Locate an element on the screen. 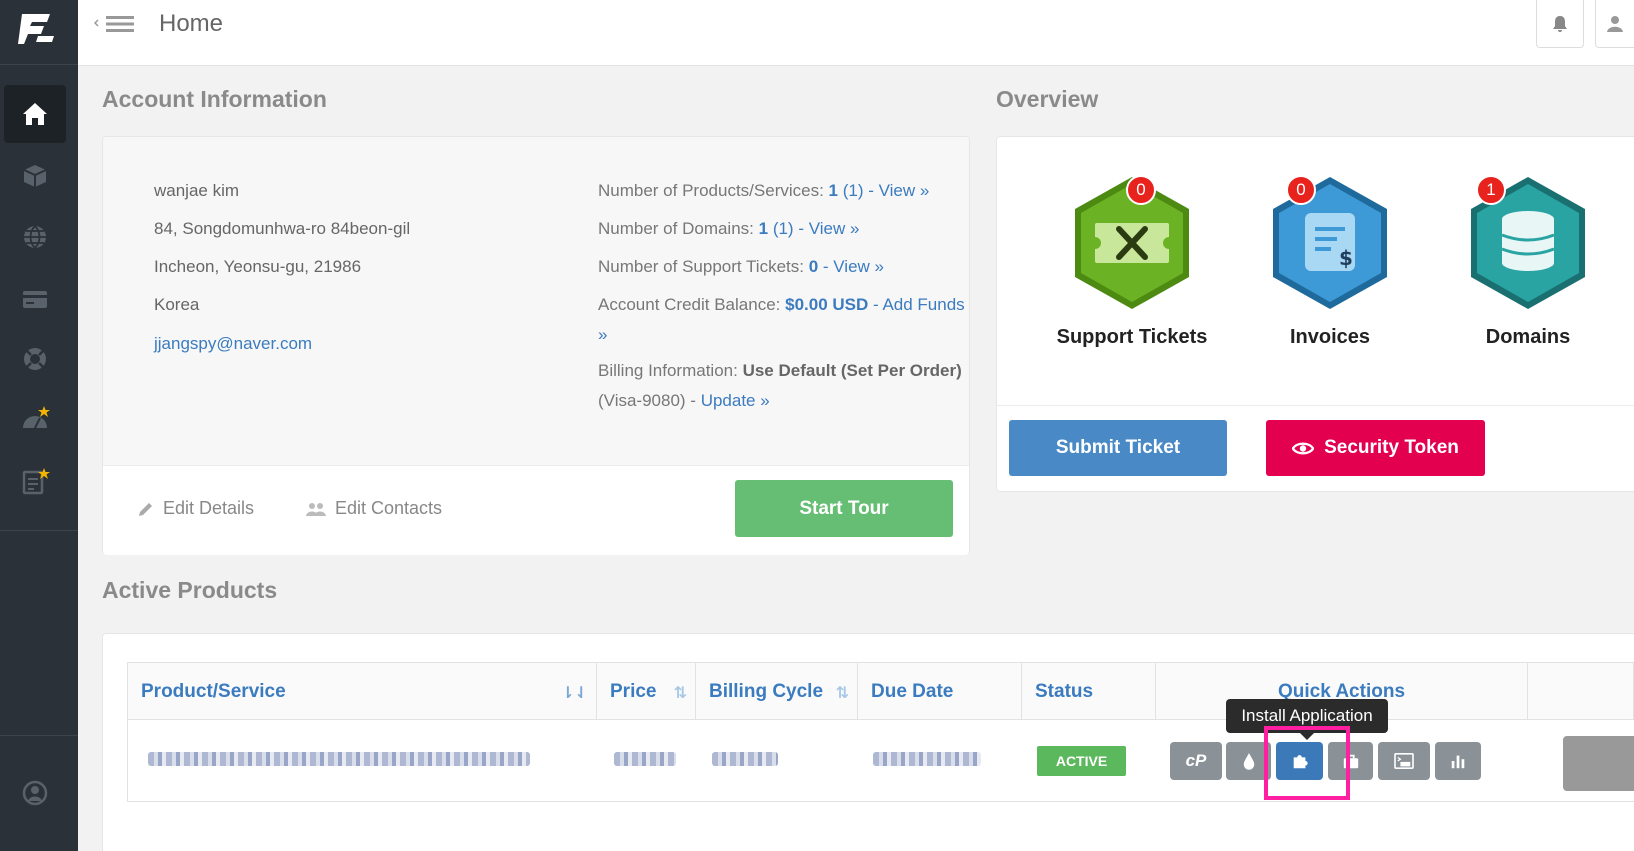 Image resolution: width=1634 pixels, height=851 pixels. edit-contacts-link: Edit Contacts is located at coordinates (373, 508).